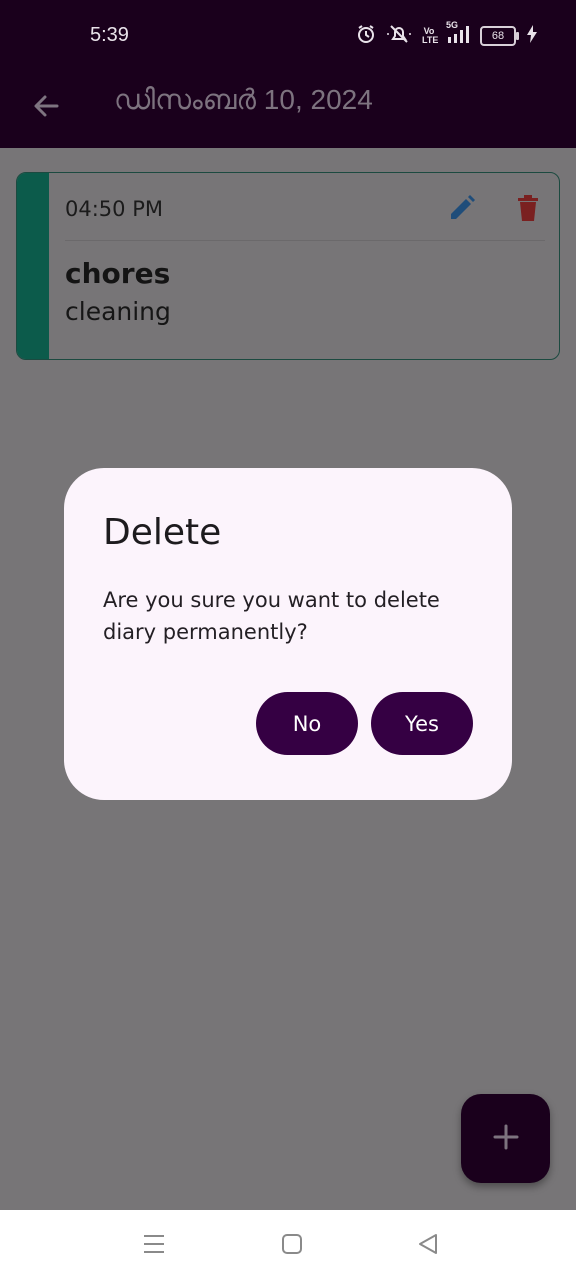  What do you see at coordinates (288, 37) in the screenshot?
I see `status-bar: 5:39 Vo LTE 5G 68` at bounding box center [288, 37].